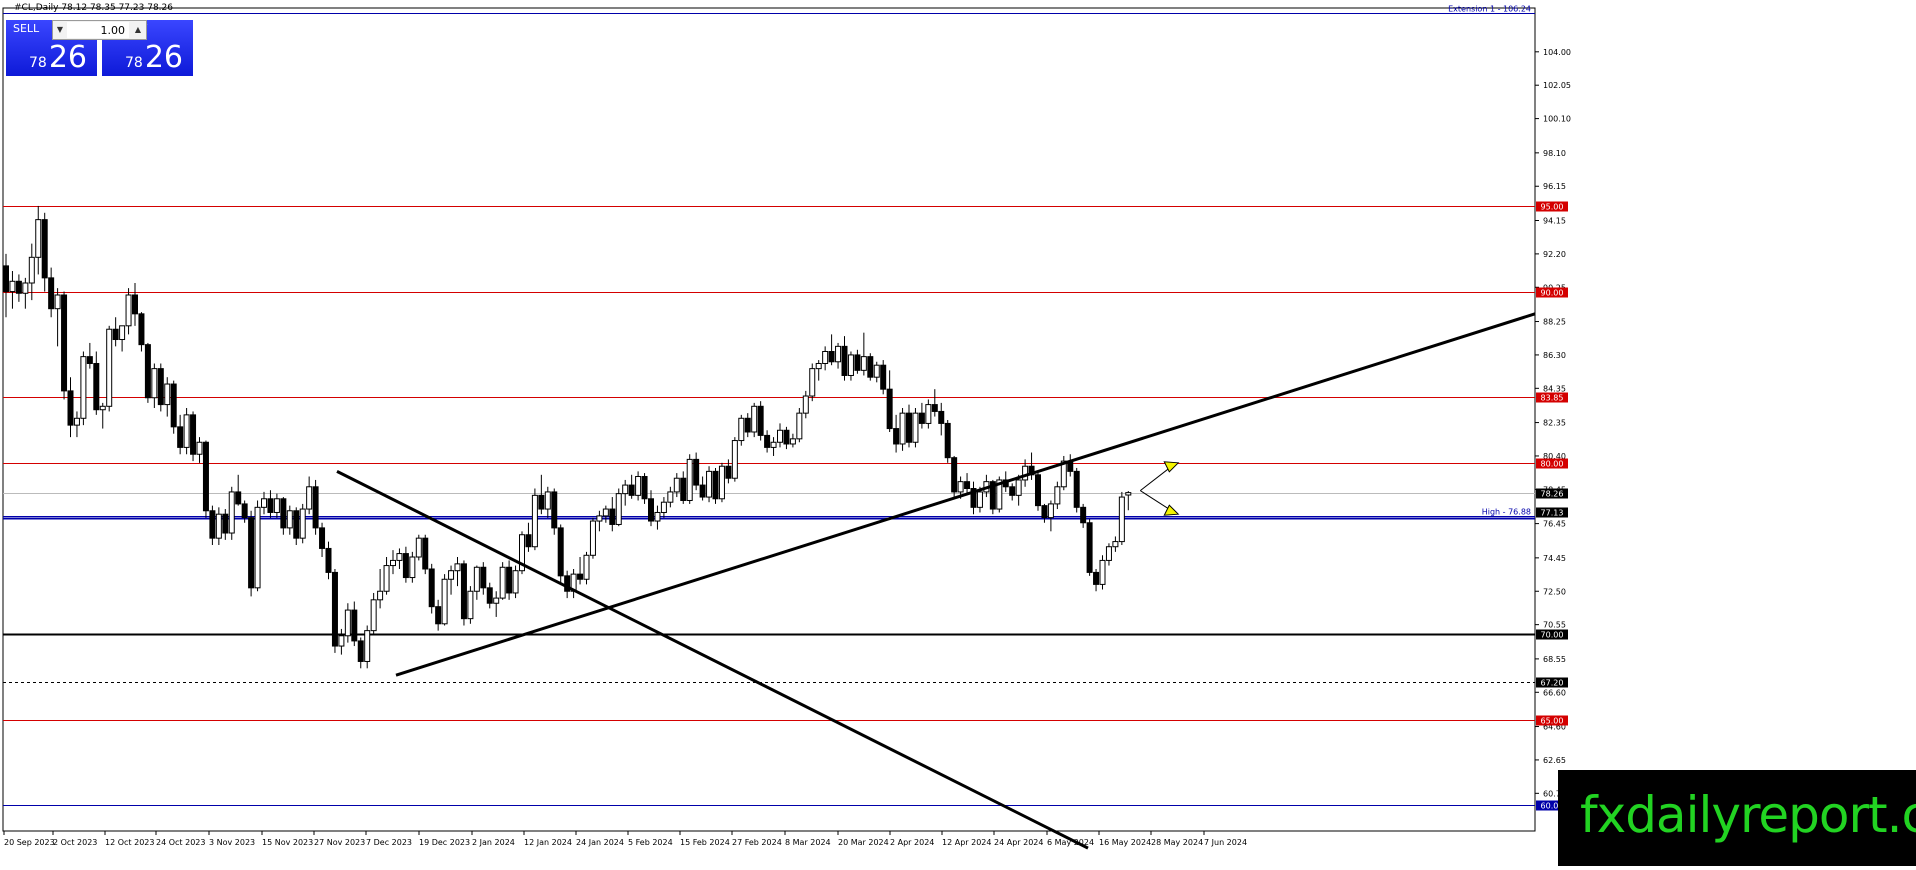 The height and width of the screenshot is (870, 1916). What do you see at coordinates (1552, 464) in the screenshot?
I see `price-tag-label: 80.00` at bounding box center [1552, 464].